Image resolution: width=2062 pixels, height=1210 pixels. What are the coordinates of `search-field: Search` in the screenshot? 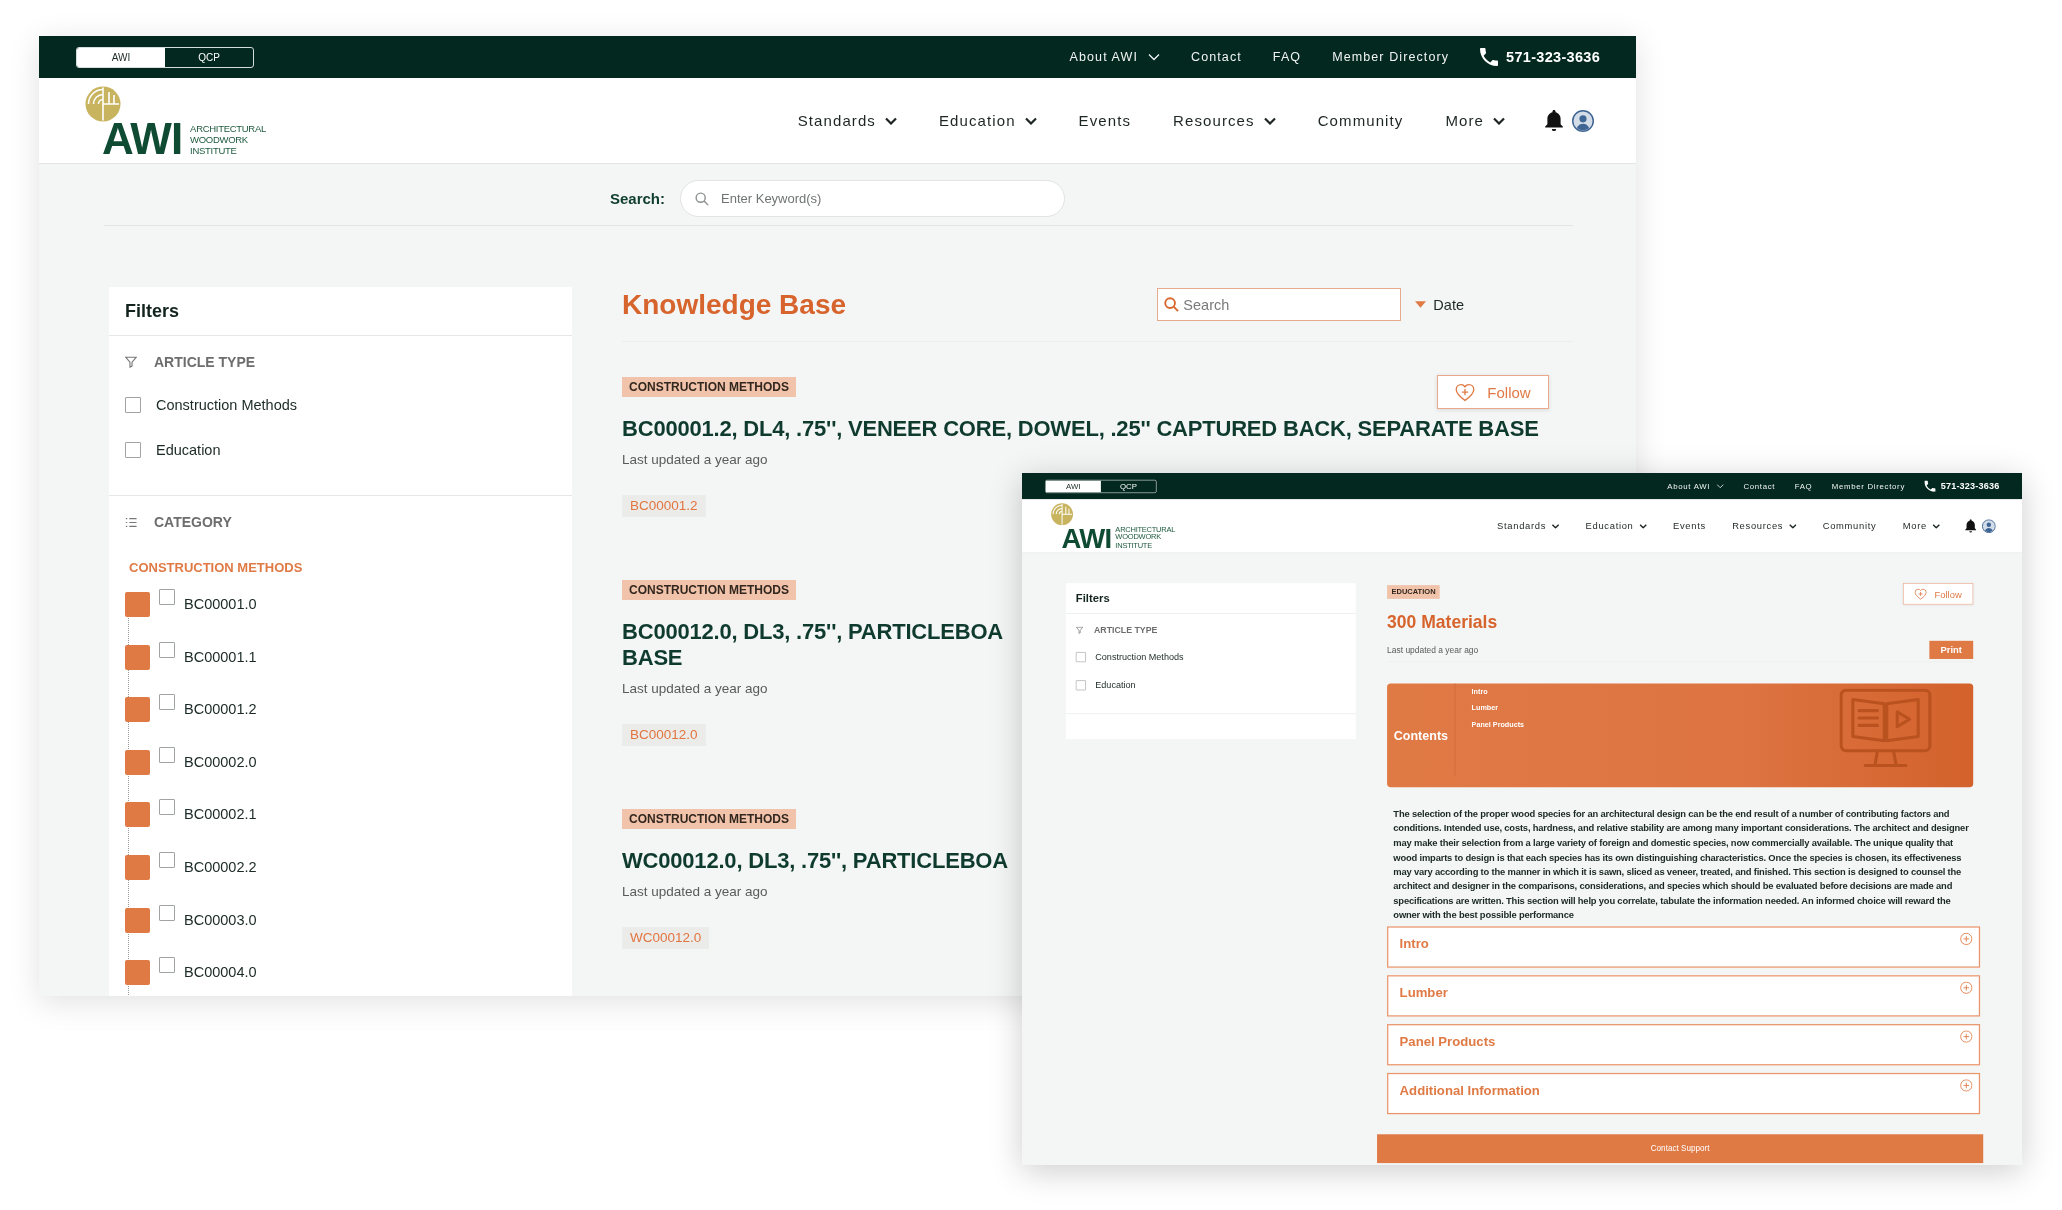 It's located at (1279, 304).